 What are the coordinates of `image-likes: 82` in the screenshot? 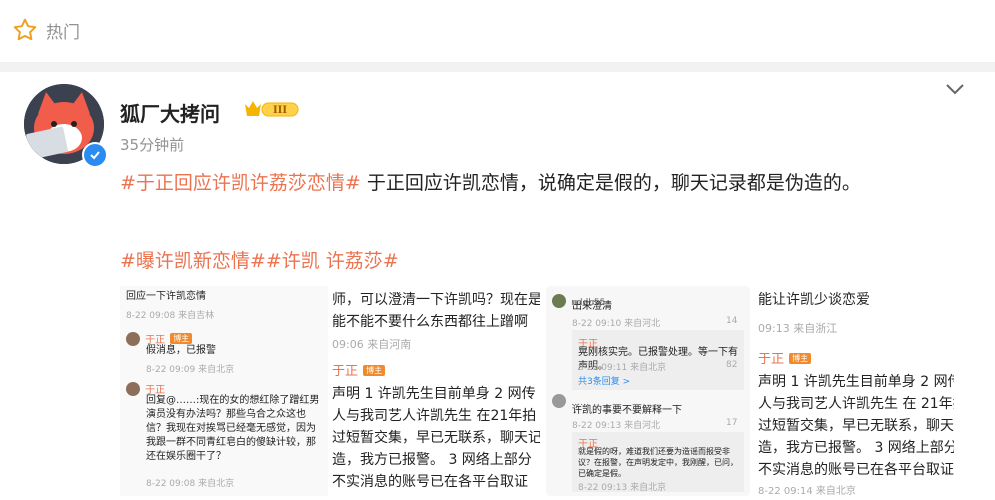 It's located at (732, 365).